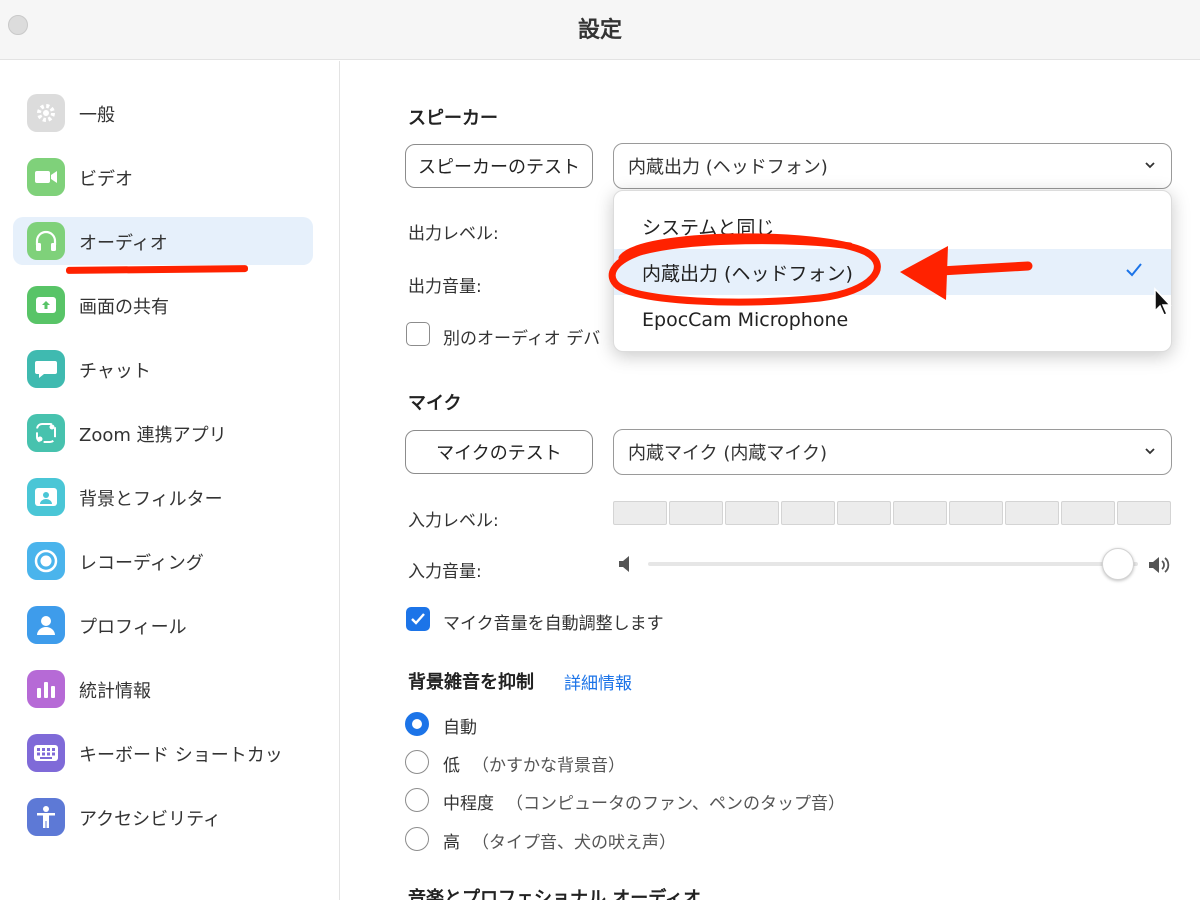 The image size is (1200, 900). What do you see at coordinates (97, 115) in the screenshot?
I see `sidebar-item-label: 一般` at bounding box center [97, 115].